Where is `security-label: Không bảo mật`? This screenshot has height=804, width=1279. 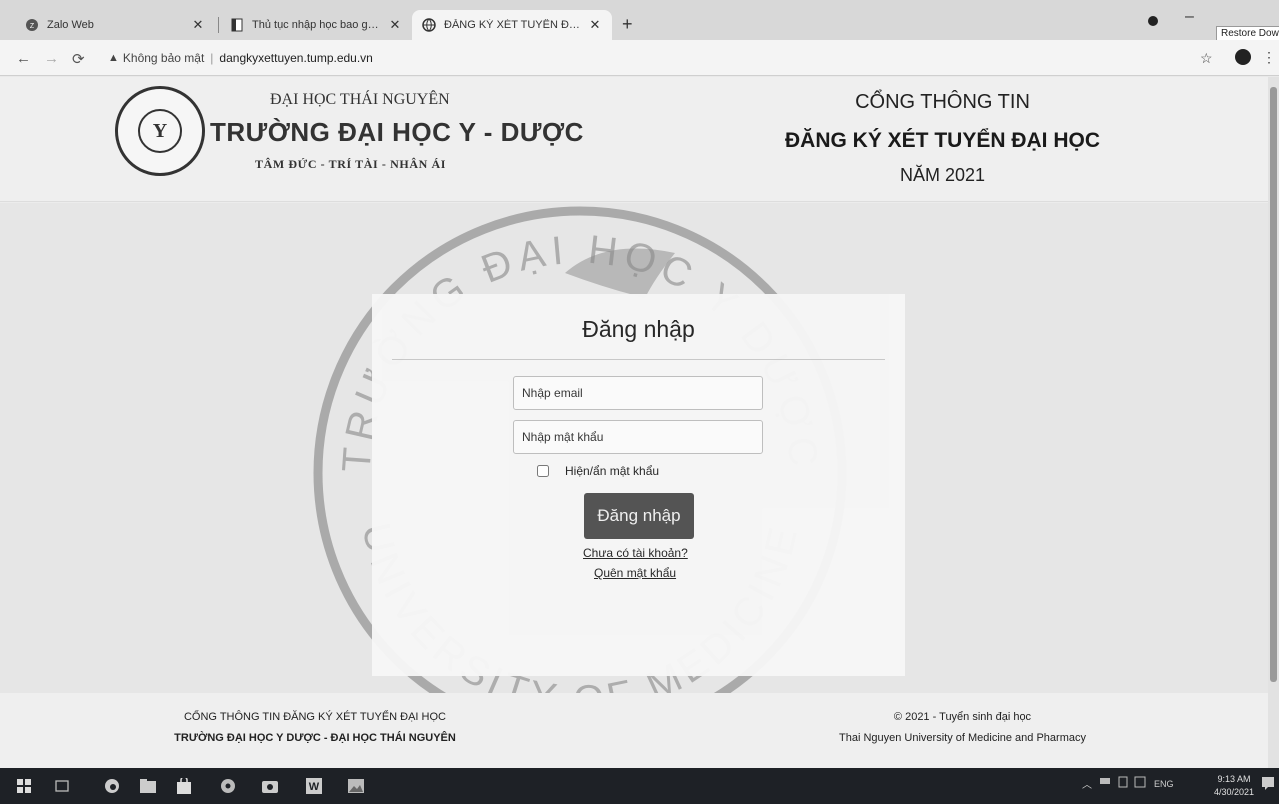 security-label: Không bảo mật is located at coordinates (163, 58).